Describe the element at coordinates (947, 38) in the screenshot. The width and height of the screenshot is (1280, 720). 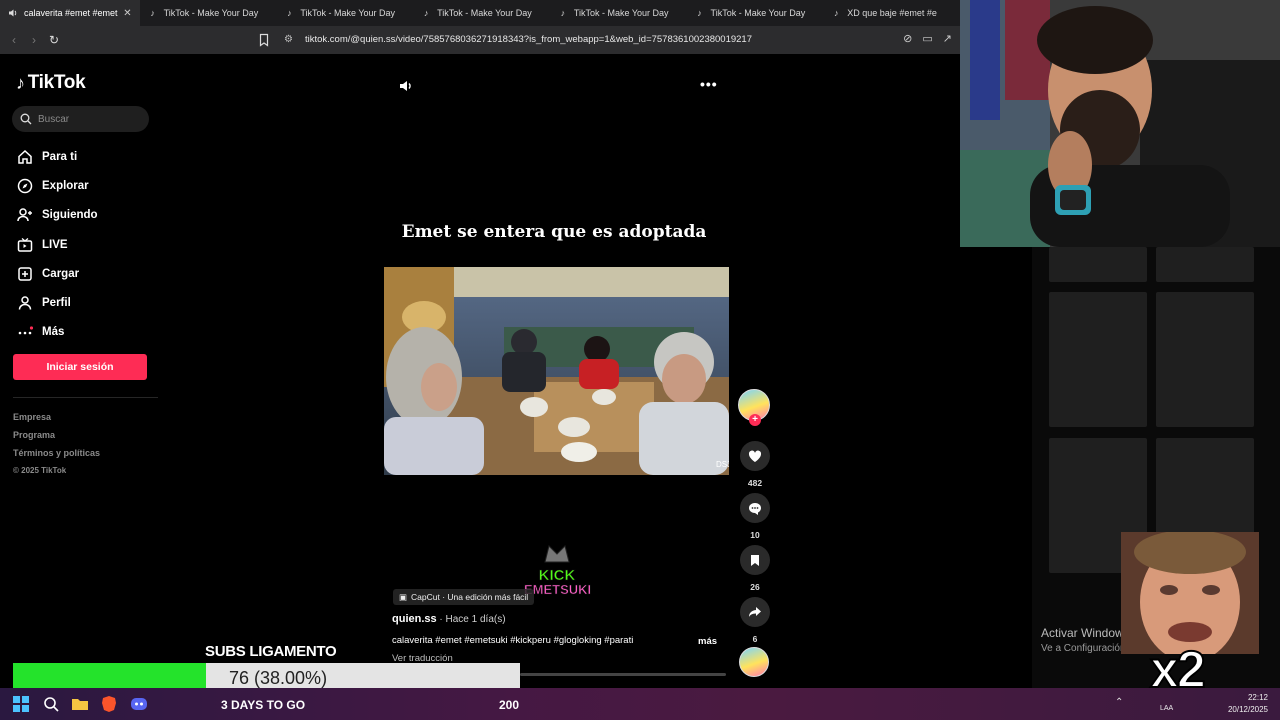
I see `share-icon: ↗` at that location.